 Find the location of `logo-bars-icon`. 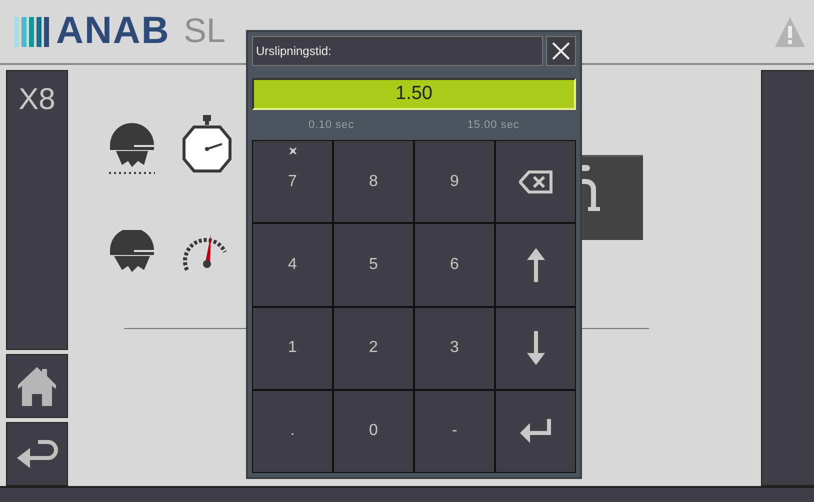

logo-bars-icon is located at coordinates (33, 31).